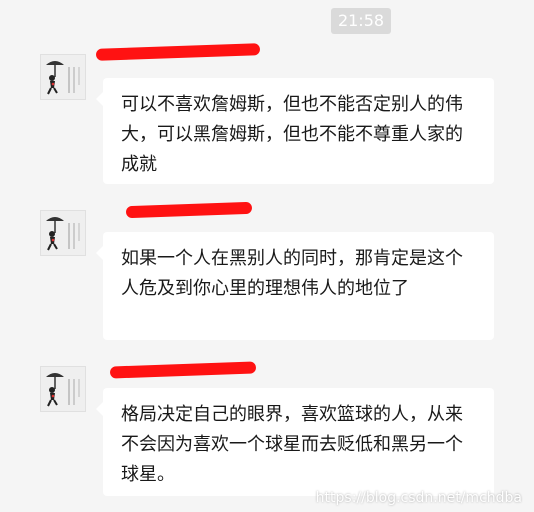  I want to click on watermark-text: https://blog.csdn.net/mchdba, so click(418, 498).